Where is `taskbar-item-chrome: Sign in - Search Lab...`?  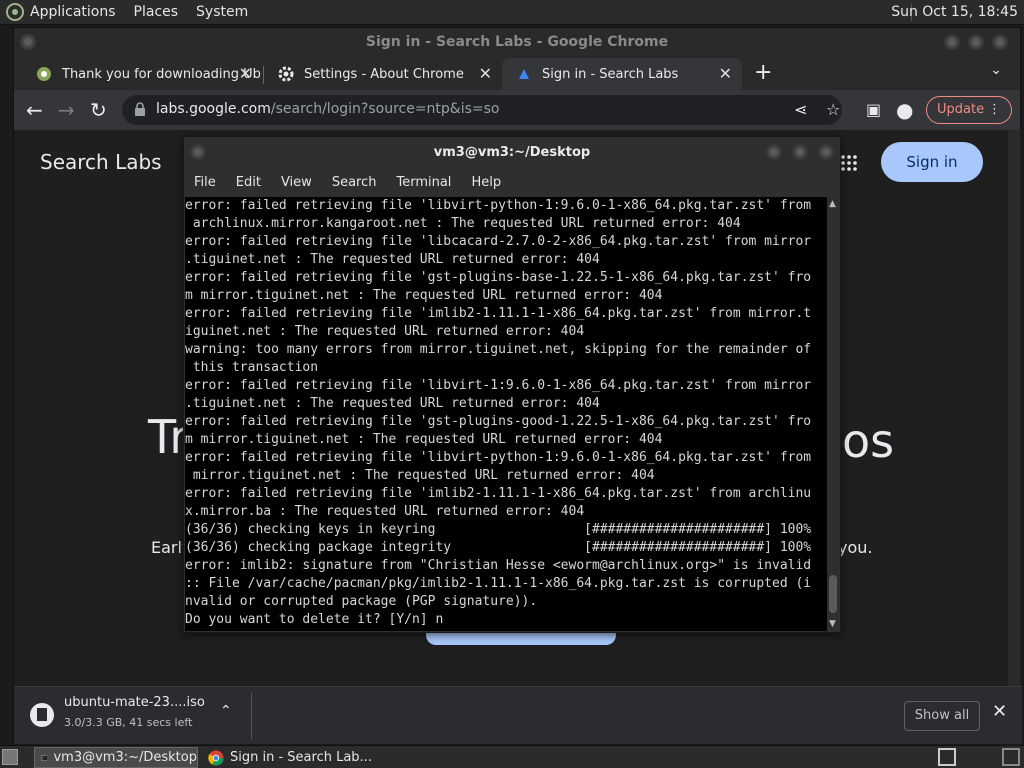
taskbar-item-chrome: Sign in - Search Lab... is located at coordinates (287, 757).